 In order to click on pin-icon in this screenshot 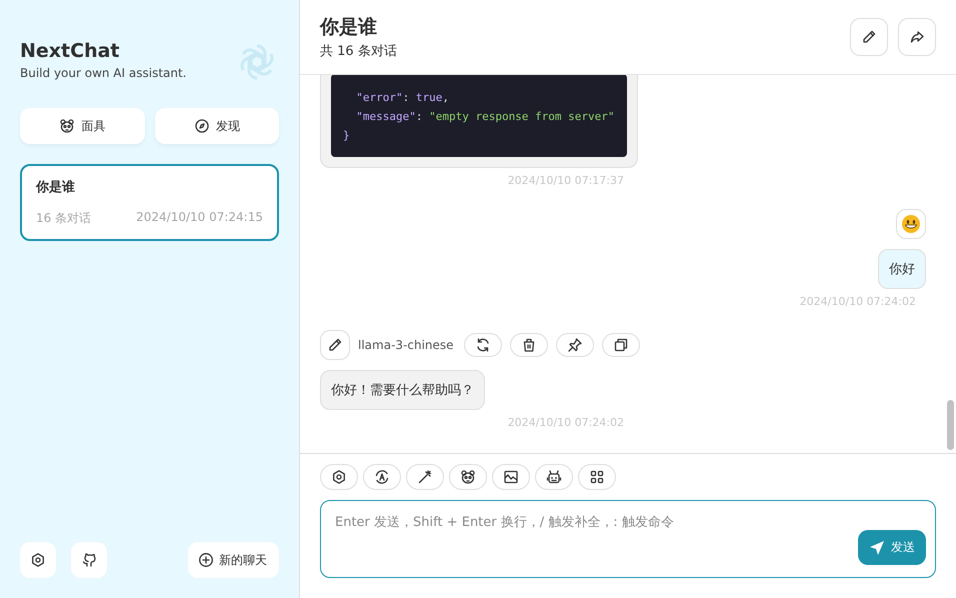, I will do `click(574, 345)`.